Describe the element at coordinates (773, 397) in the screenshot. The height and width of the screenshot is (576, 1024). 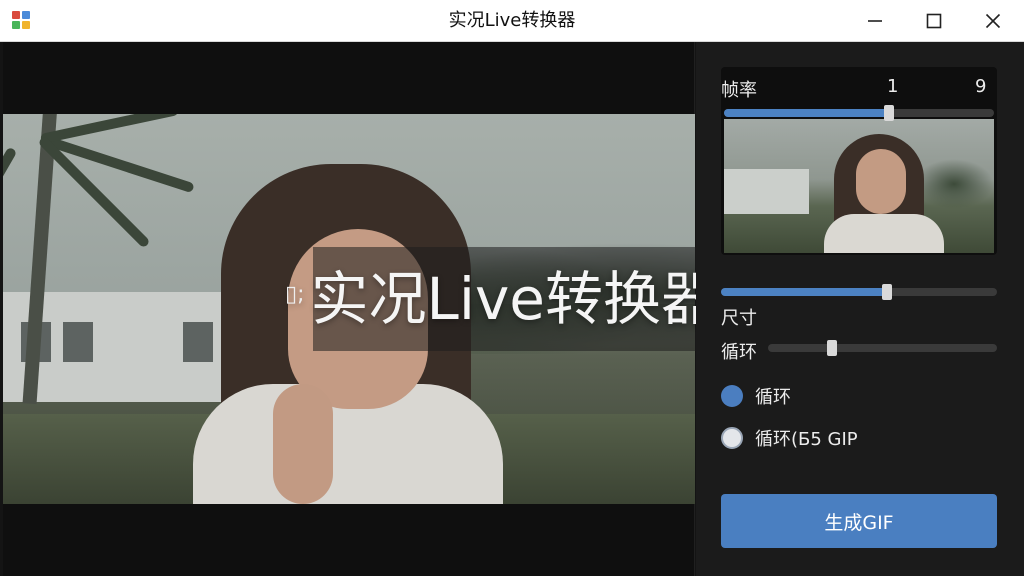
I see `option-loop-label: 循环` at that location.